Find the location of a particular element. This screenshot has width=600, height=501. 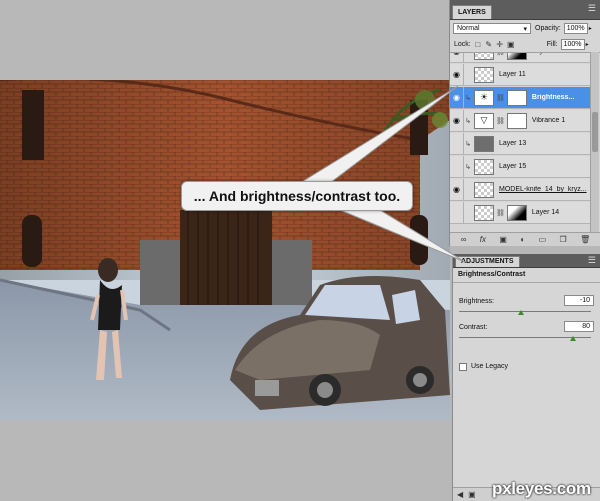

lock-row: Lock: □ ✎ ✛ ▣ Fill: 100% ▸ is located at coordinates (525, 44).